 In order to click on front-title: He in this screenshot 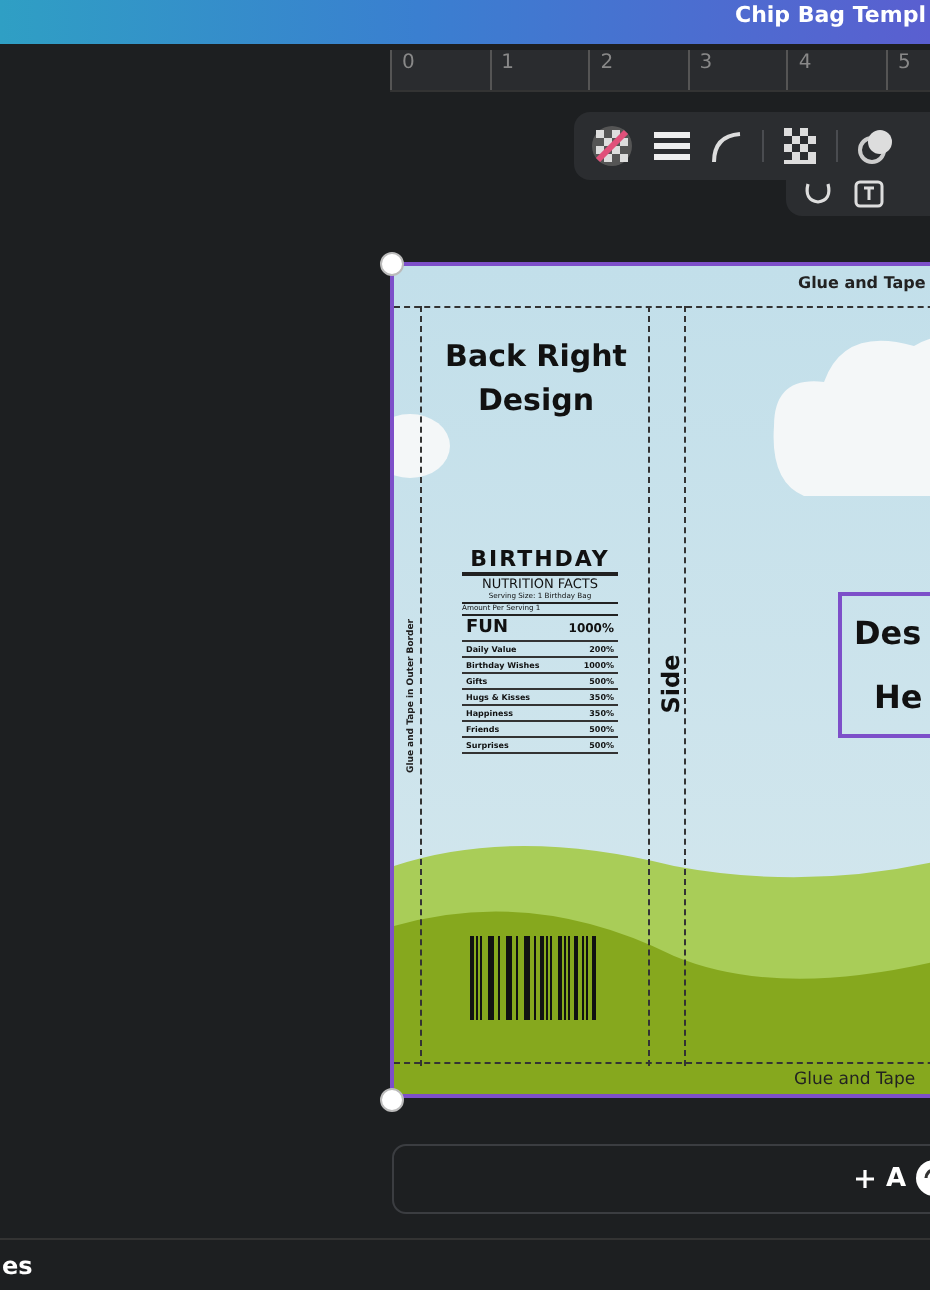, I will do `click(898, 697)`.